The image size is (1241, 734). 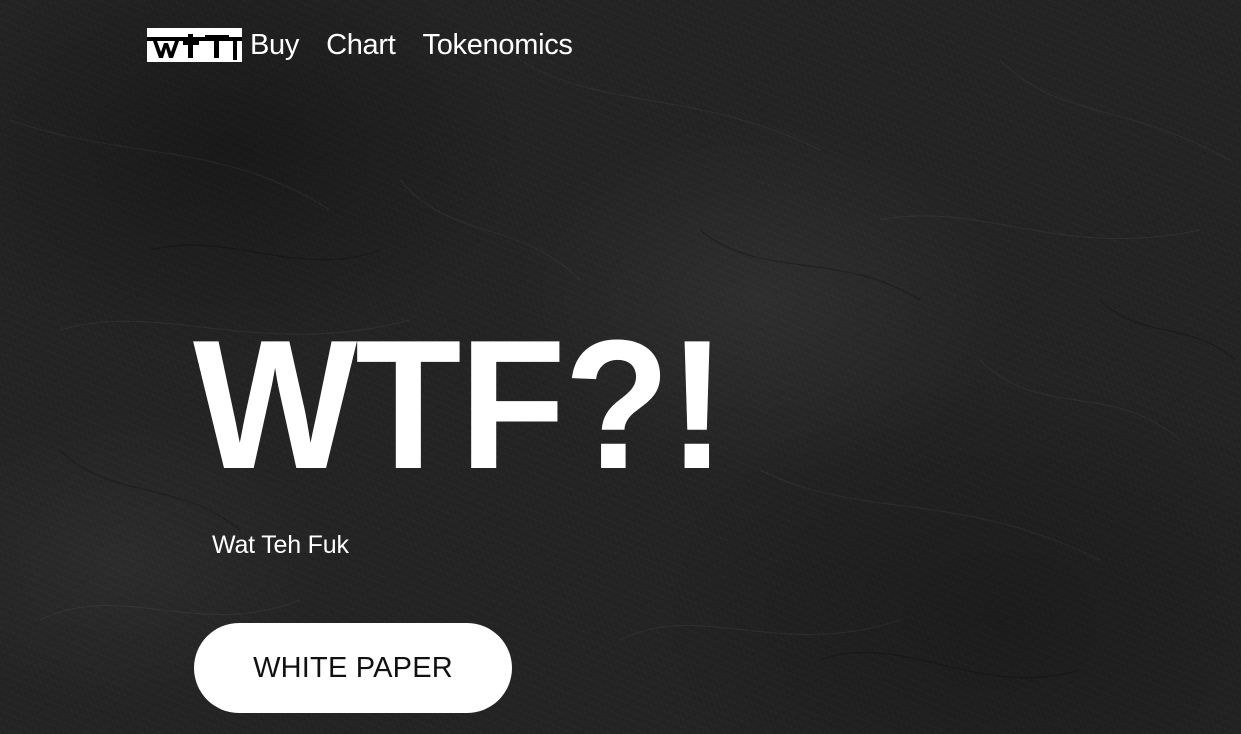 What do you see at coordinates (274, 45) in the screenshot?
I see `nav-link-buy: Buy` at bounding box center [274, 45].